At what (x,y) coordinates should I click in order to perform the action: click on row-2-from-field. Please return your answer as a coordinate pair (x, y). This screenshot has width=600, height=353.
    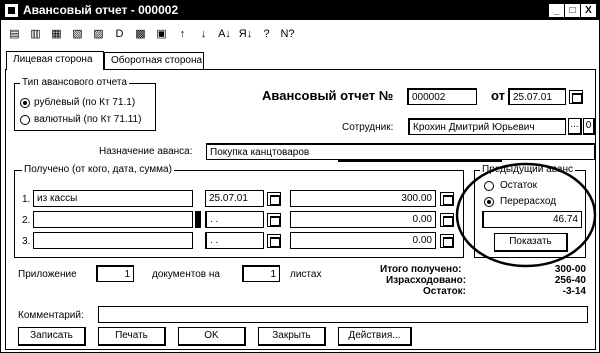
    Looking at the image, I should click on (113, 219).